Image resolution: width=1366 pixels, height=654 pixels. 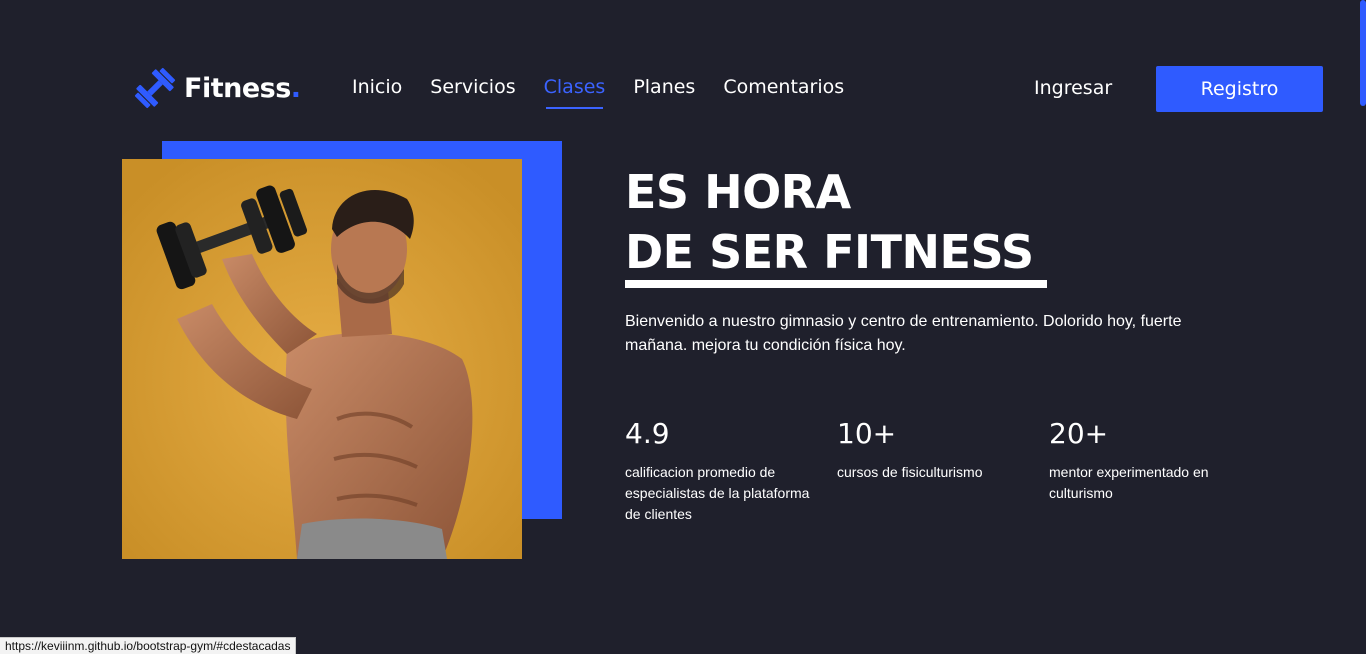 I want to click on nav-item-inicio: Inicio, so click(x=377, y=87).